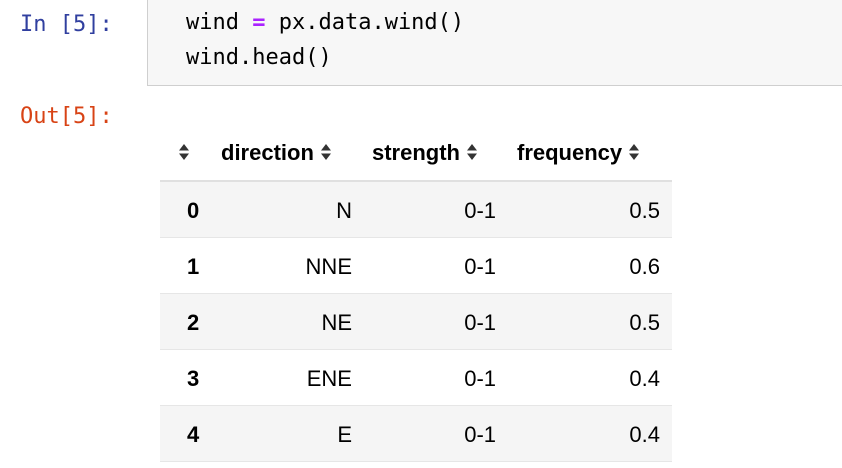  I want to click on cell-direction: NNE, so click(328, 266).